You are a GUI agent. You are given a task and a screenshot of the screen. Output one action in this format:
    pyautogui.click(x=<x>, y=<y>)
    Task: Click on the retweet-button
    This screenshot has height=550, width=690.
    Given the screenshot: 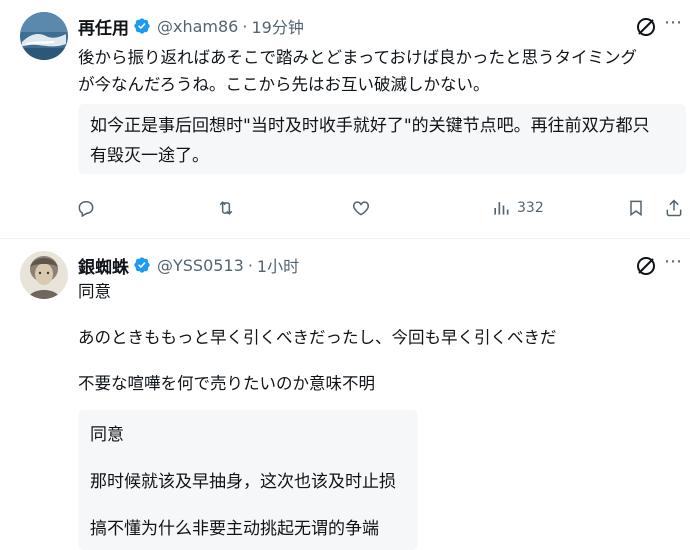 What is the action you would take?
    pyautogui.click(x=226, y=208)
    